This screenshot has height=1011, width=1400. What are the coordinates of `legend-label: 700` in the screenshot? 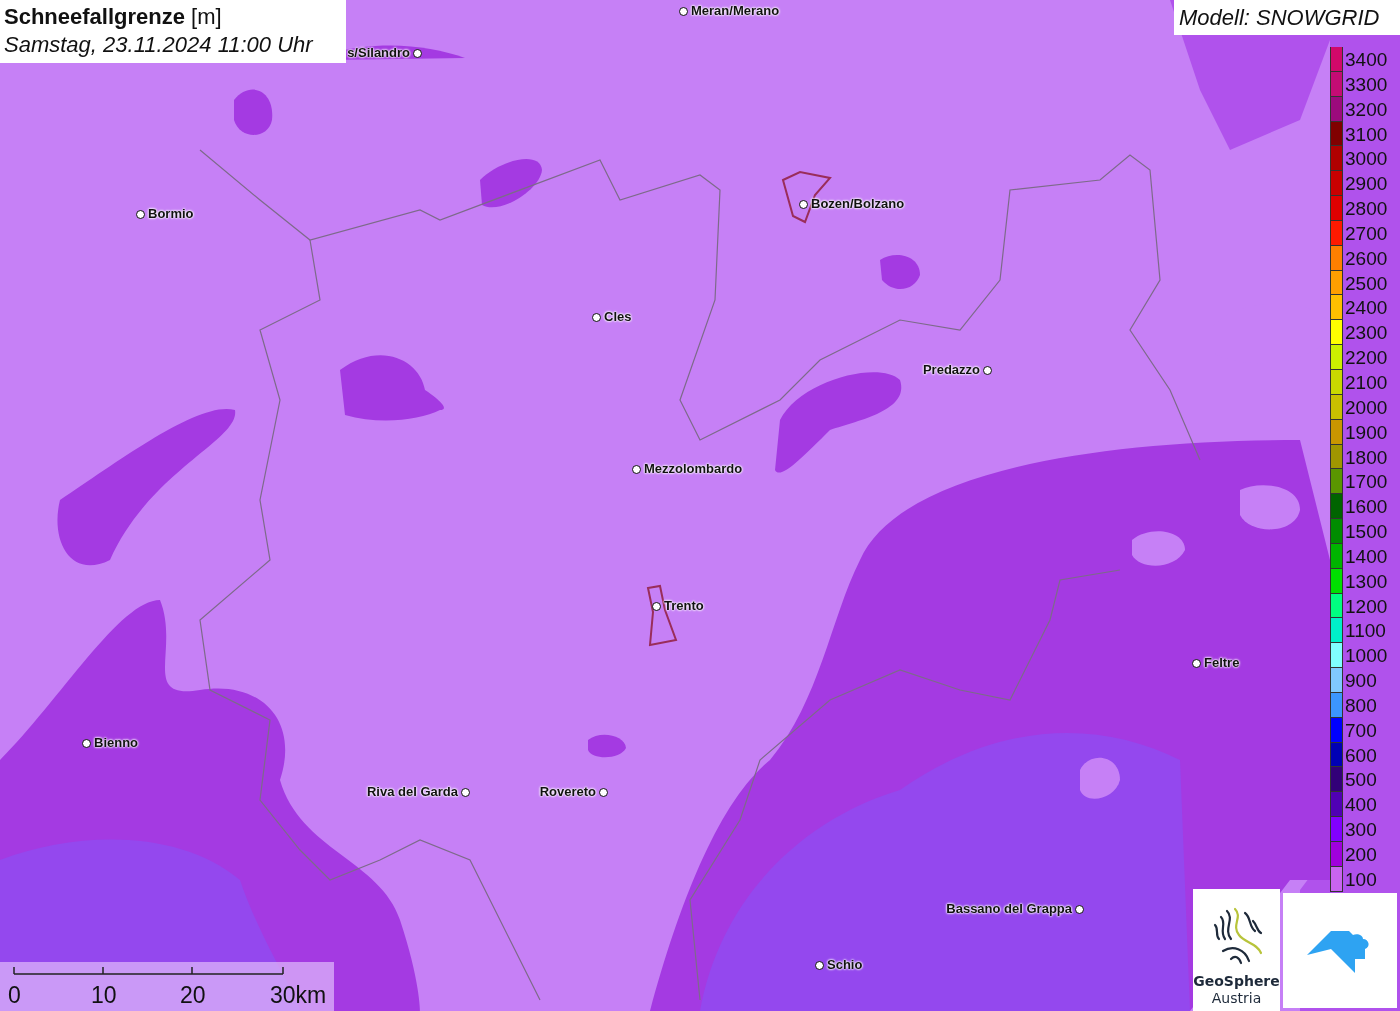 It's located at (1360, 730).